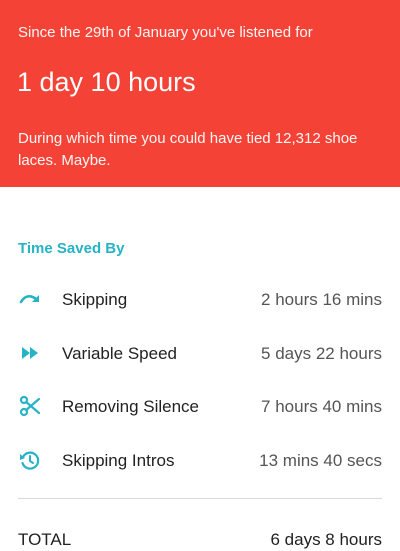  I want to click on time-saved-row-skipping: Skipping 2 hours 16 mins, so click(200, 299).